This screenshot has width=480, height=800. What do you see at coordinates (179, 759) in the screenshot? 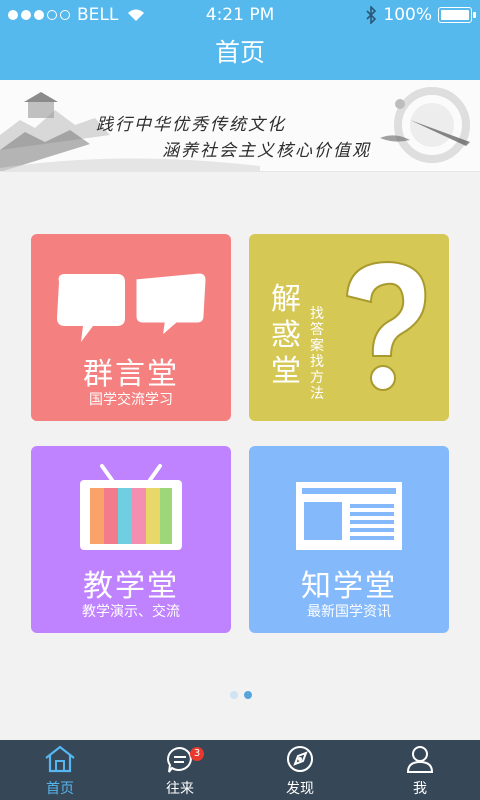
I see `chat-icon` at bounding box center [179, 759].